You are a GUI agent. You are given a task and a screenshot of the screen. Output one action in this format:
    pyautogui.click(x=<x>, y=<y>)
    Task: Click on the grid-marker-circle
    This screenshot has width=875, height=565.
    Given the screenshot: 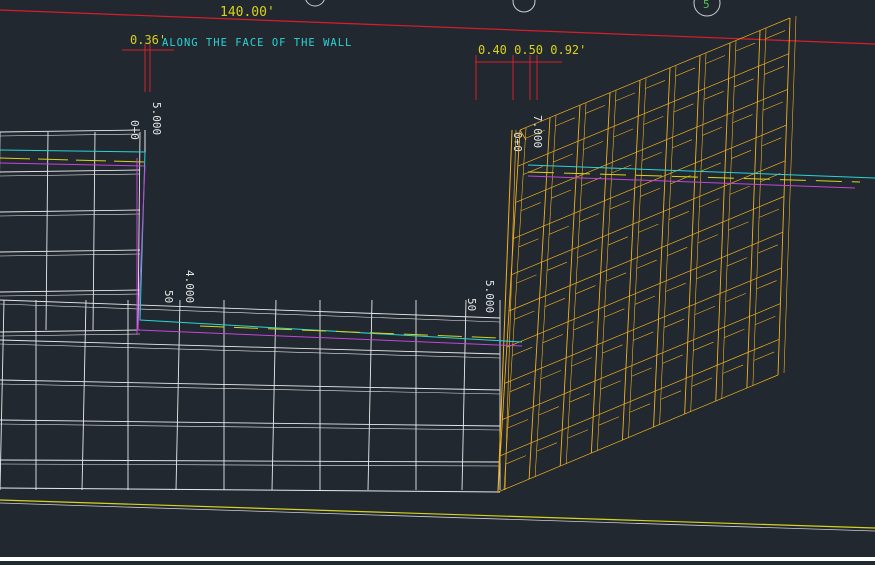 What is the action you would take?
    pyautogui.click(x=315, y=3)
    